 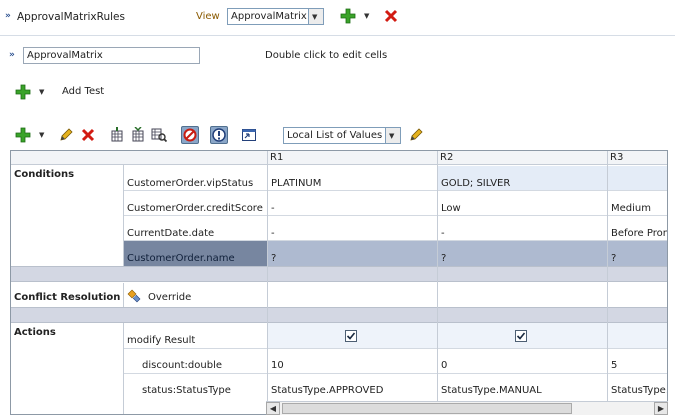 What do you see at coordinates (335, 135) in the screenshot?
I see `list-of-values-select-value: Local List of Values` at bounding box center [335, 135].